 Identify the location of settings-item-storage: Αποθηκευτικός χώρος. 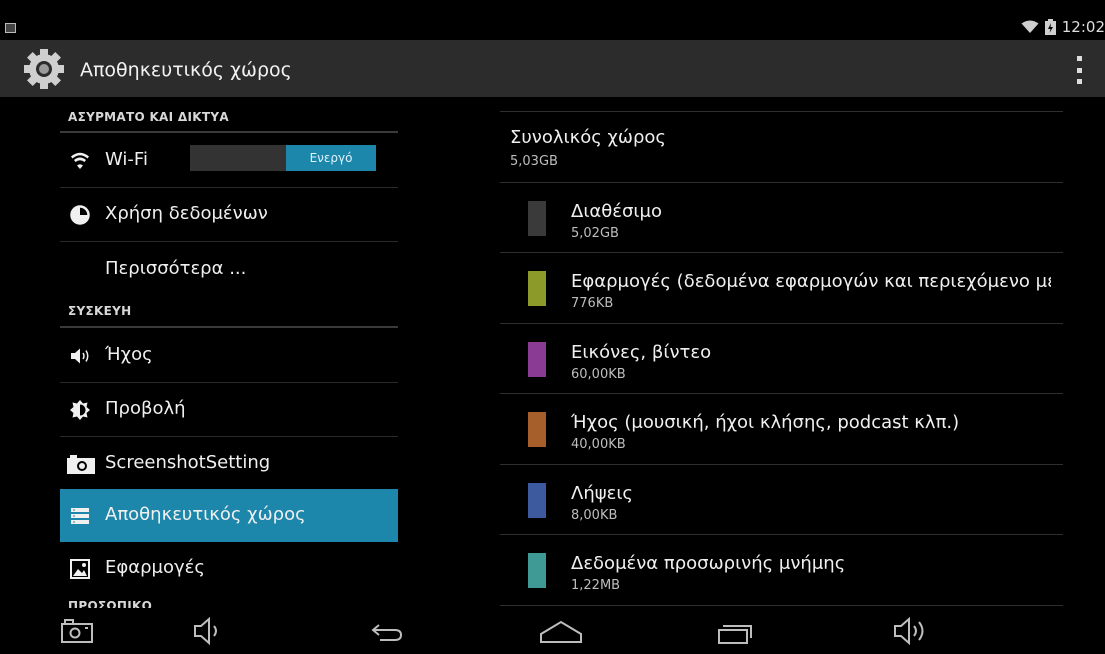
(229, 515).